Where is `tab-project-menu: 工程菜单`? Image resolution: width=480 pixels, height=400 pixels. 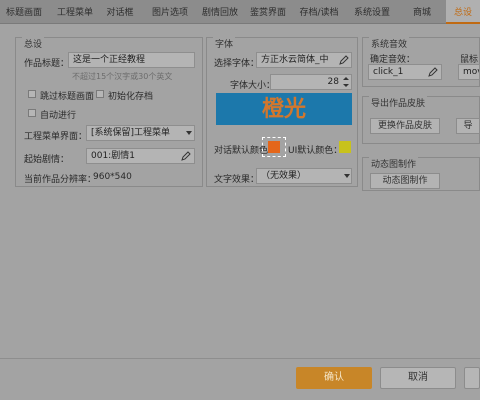 tab-project-menu: 工程菜单 is located at coordinates (75, 12).